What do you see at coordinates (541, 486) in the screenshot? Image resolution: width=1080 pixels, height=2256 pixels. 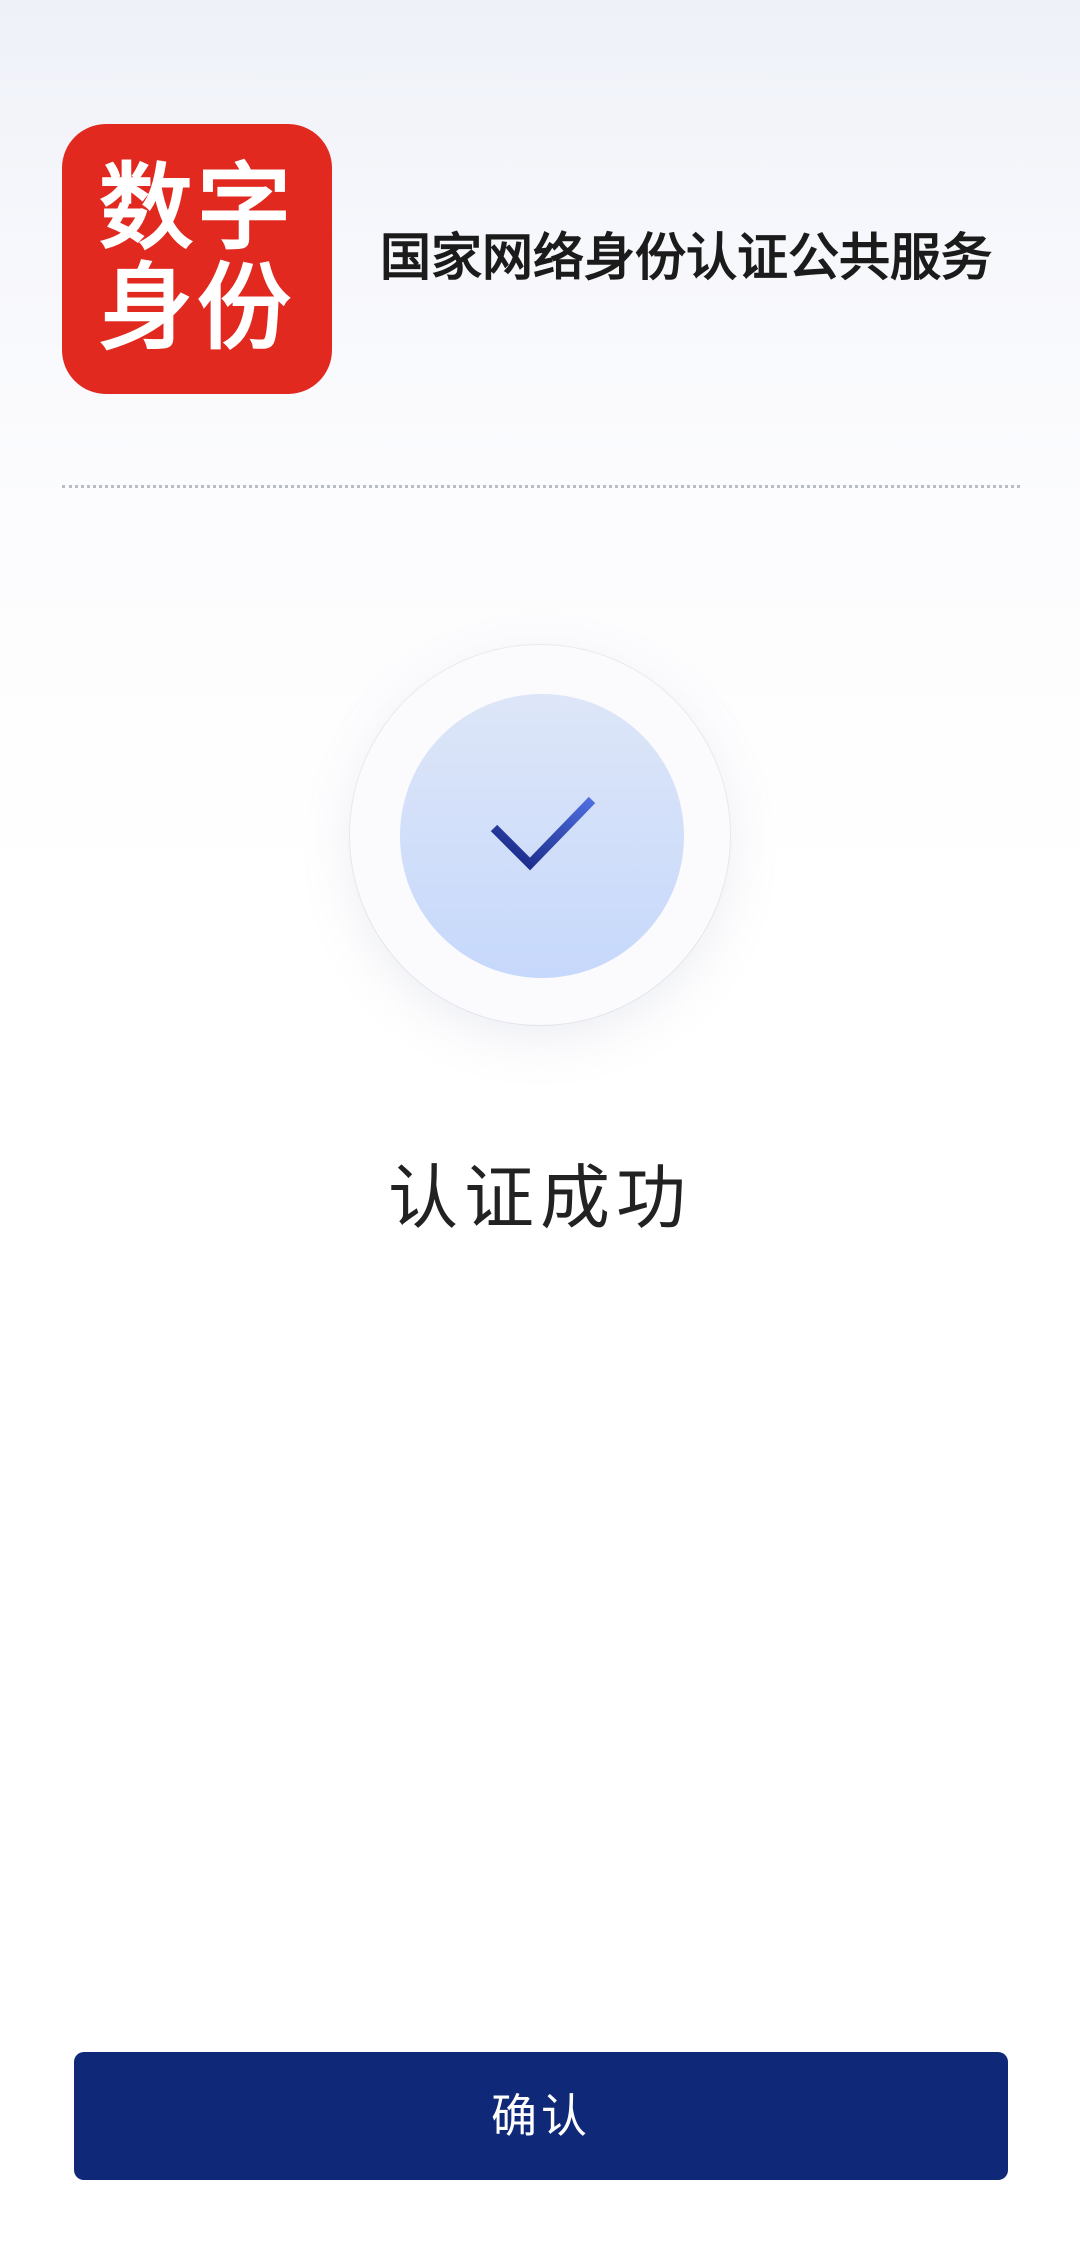 I see `dotted-divider` at bounding box center [541, 486].